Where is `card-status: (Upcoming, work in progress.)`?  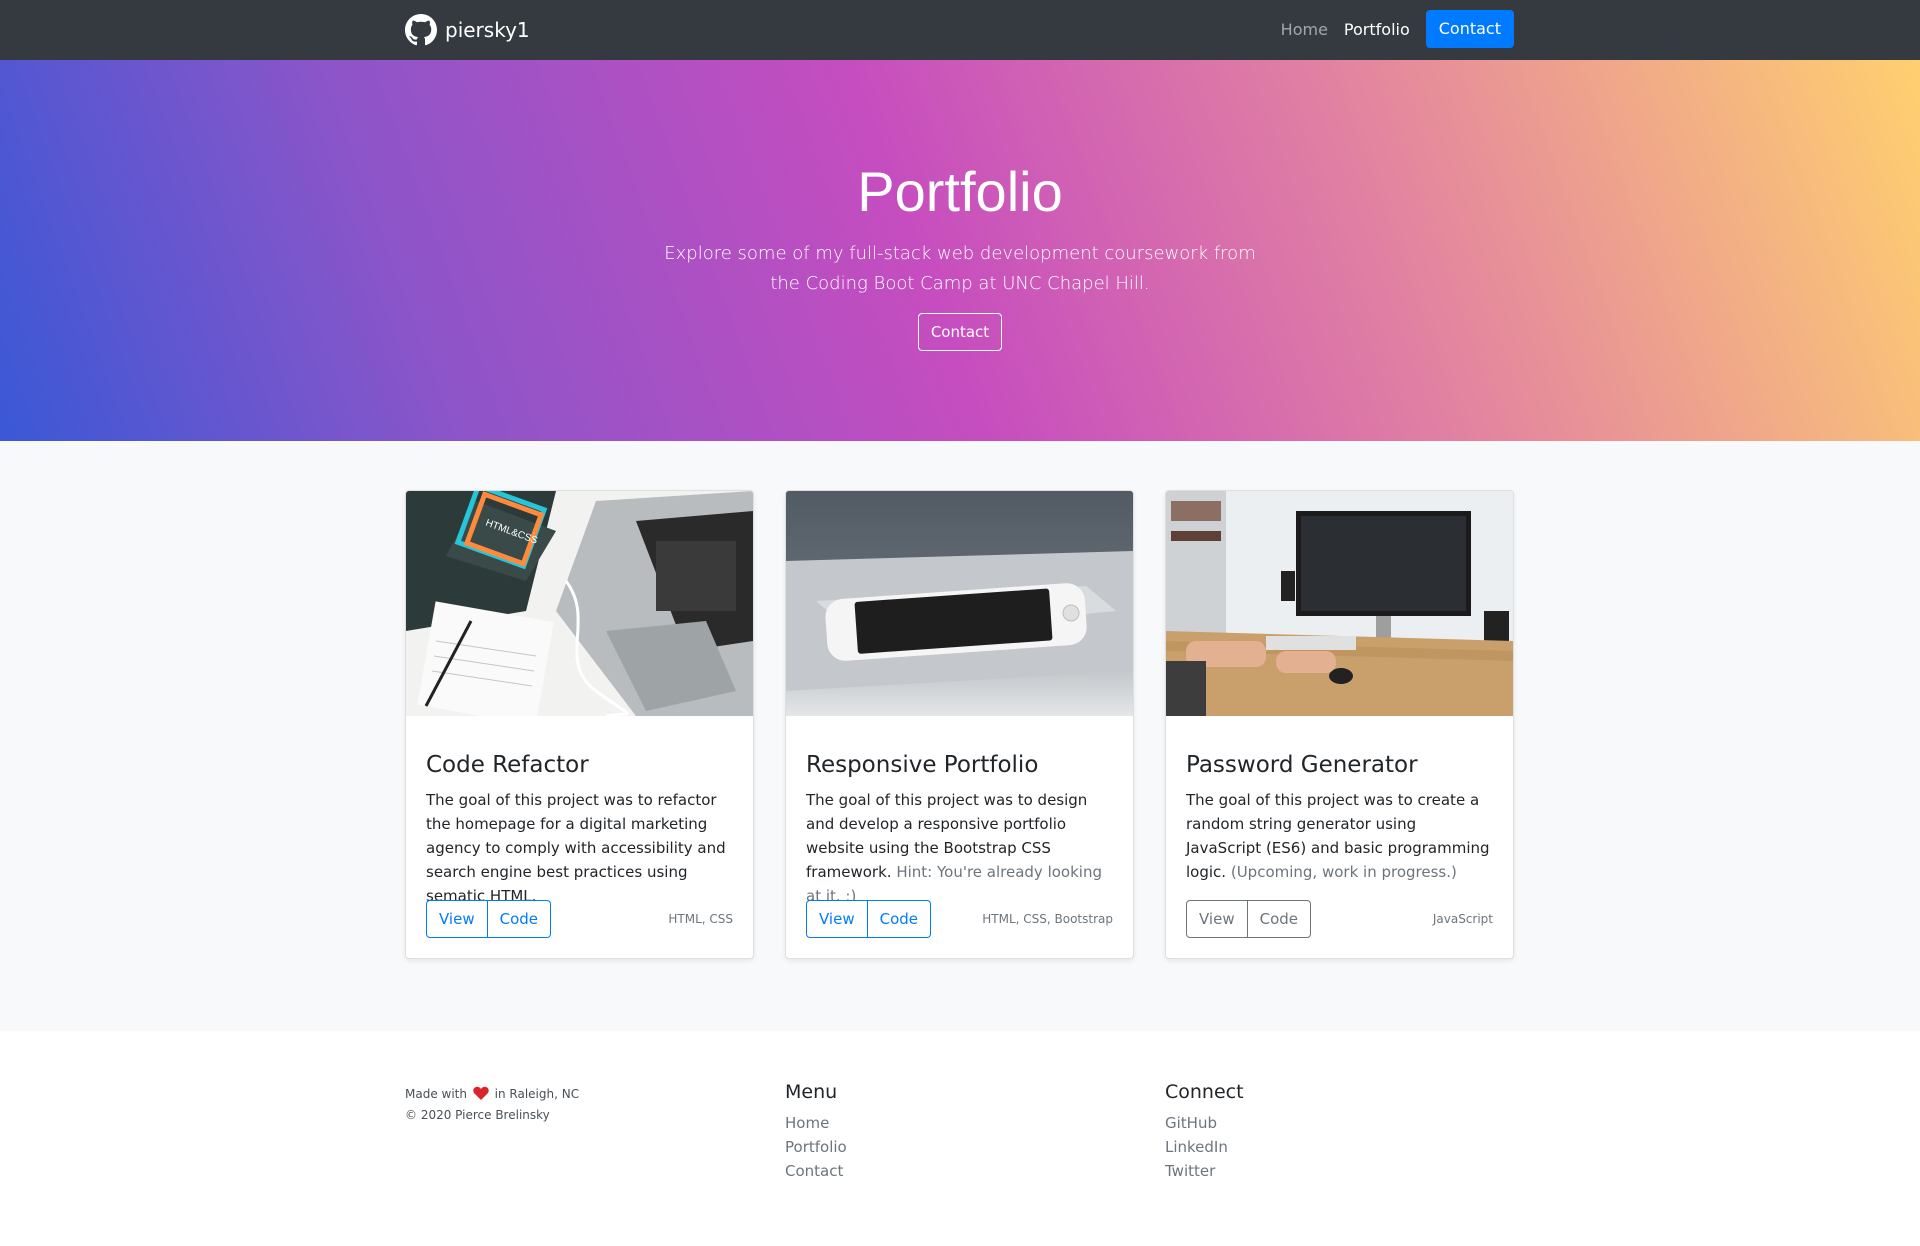 card-status: (Upcoming, work in progress.) is located at coordinates (1343, 872).